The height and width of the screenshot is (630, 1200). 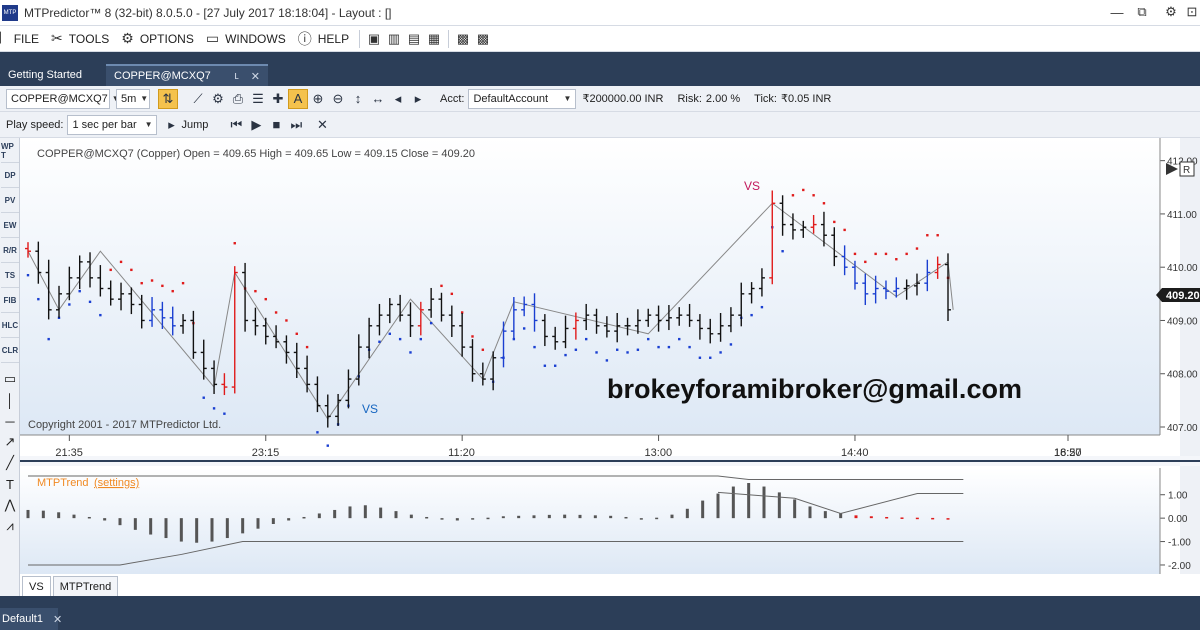 What do you see at coordinates (1142, 12) in the screenshot?
I see `restore-icon: ⧉` at bounding box center [1142, 12].